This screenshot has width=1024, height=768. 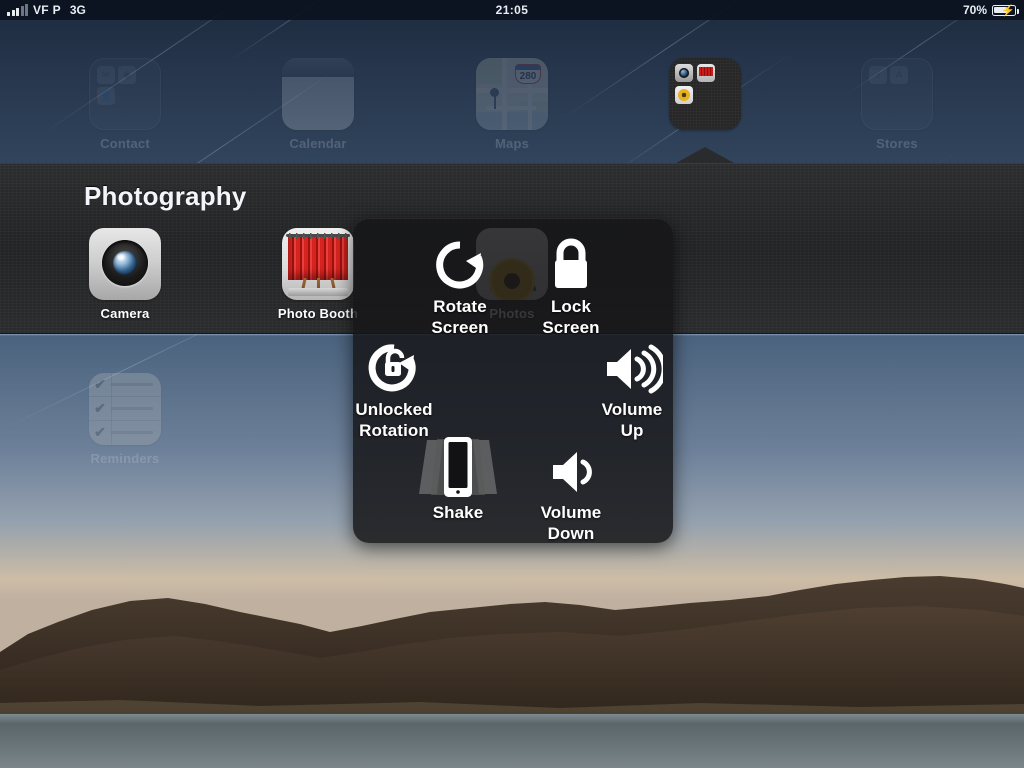 What do you see at coordinates (318, 94) in the screenshot?
I see `calendar-icon` at bounding box center [318, 94].